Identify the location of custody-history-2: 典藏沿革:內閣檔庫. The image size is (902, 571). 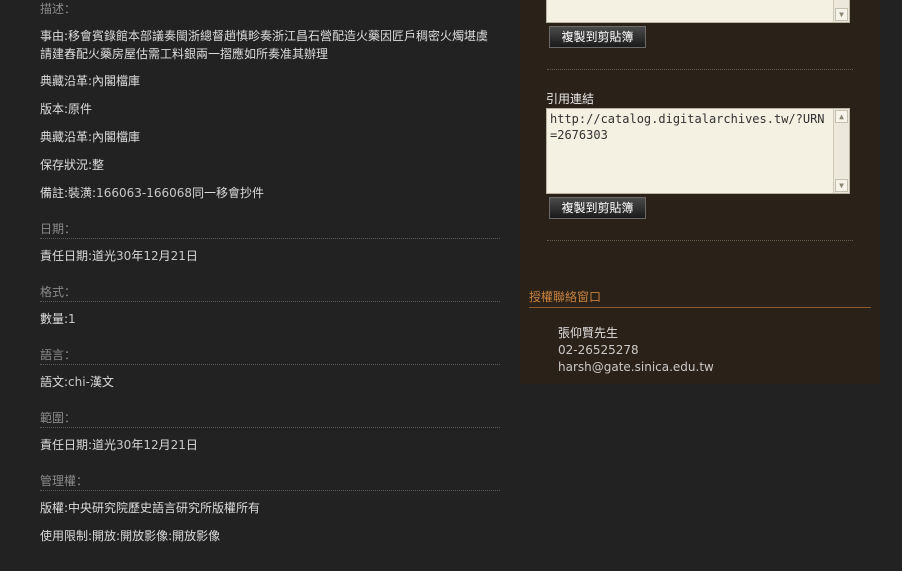
(90, 137).